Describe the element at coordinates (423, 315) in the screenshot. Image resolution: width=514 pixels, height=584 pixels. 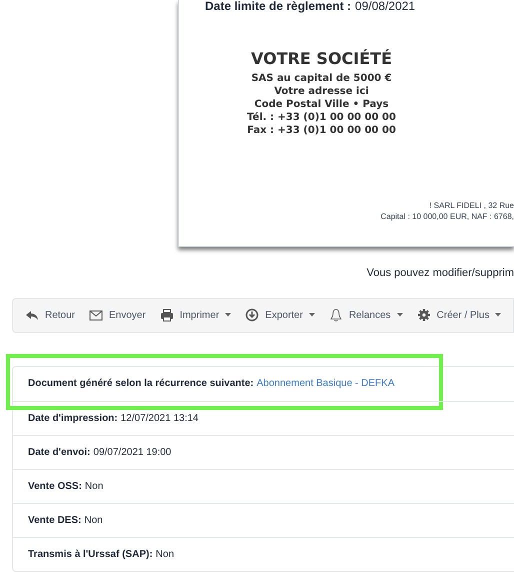
I see `gear-icon` at that location.